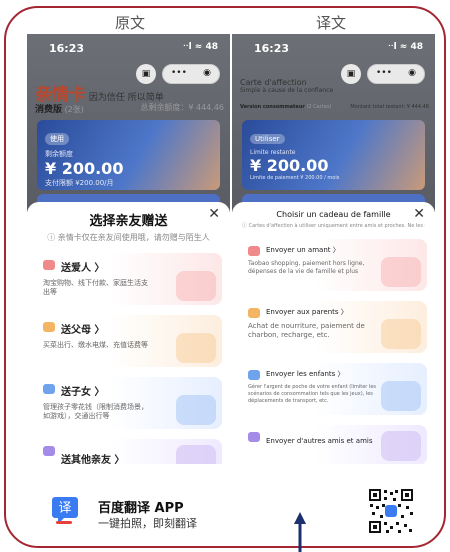  Describe the element at coordinates (287, 90) in the screenshot. I see `brand-slogan: Simple à cause de la confiance` at that location.